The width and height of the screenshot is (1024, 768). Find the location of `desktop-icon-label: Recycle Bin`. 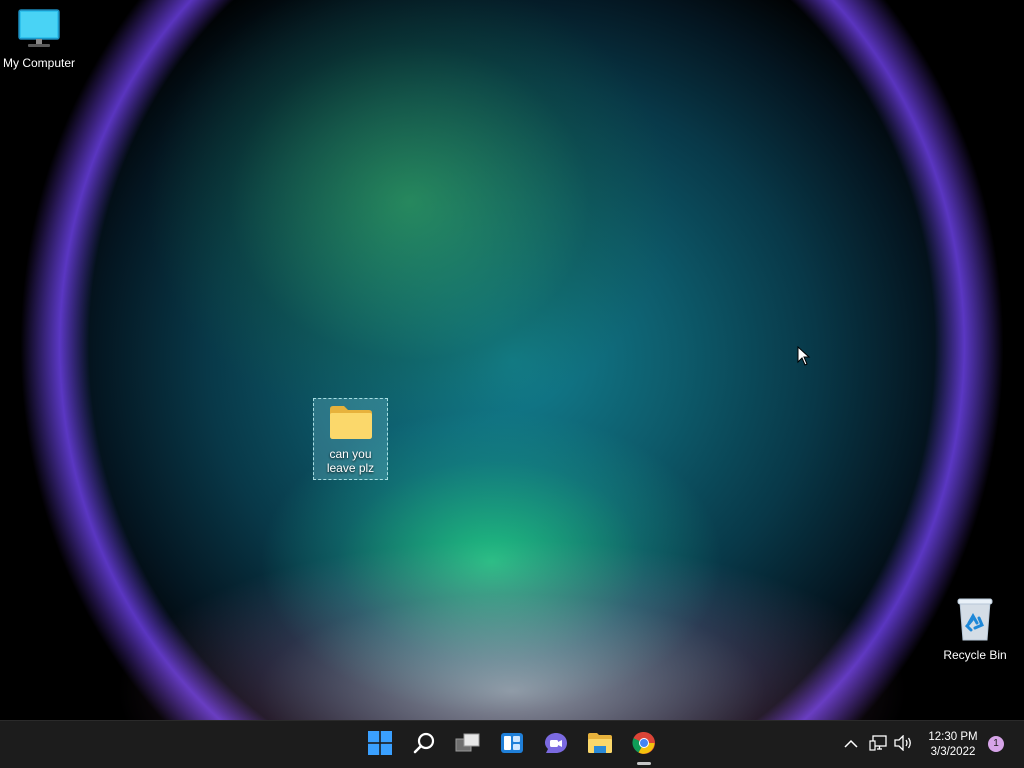

desktop-icon-label: Recycle Bin is located at coordinates (975, 655).